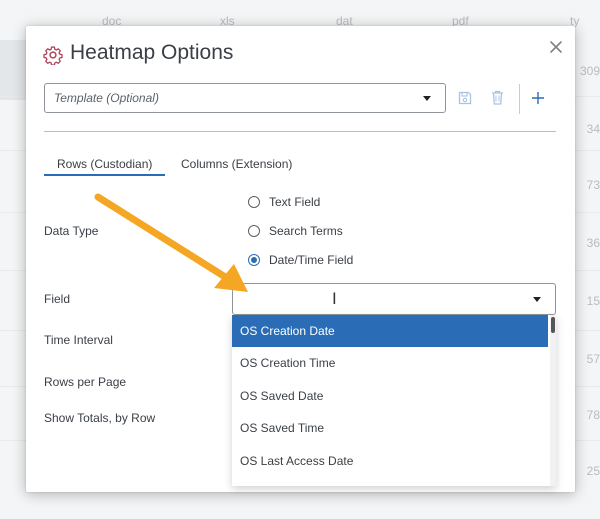 This screenshot has height=519, width=600. Describe the element at coordinates (71, 231) in the screenshot. I see `data-type-label: Data Type` at that location.